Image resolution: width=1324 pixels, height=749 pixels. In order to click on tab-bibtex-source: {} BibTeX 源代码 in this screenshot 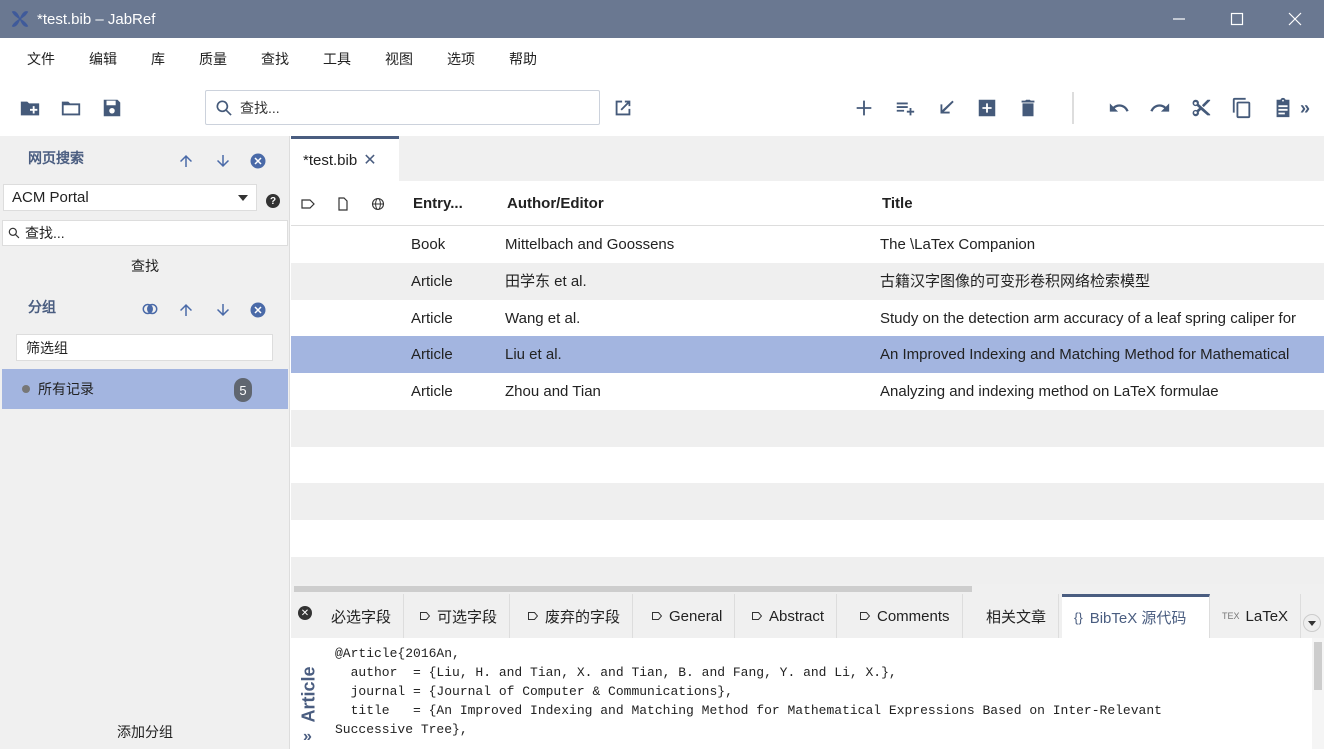, I will do `click(1136, 616)`.